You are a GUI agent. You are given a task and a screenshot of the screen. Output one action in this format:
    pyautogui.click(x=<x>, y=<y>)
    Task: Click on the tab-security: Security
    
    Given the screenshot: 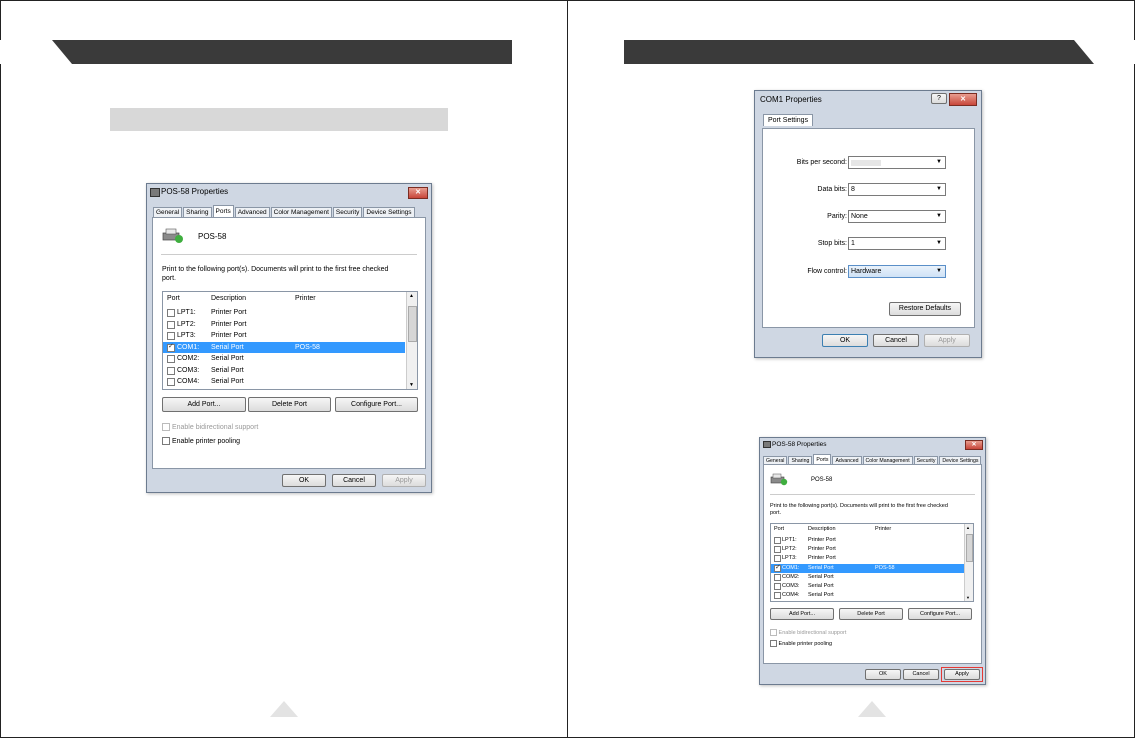 What is the action you would take?
    pyautogui.click(x=347, y=212)
    